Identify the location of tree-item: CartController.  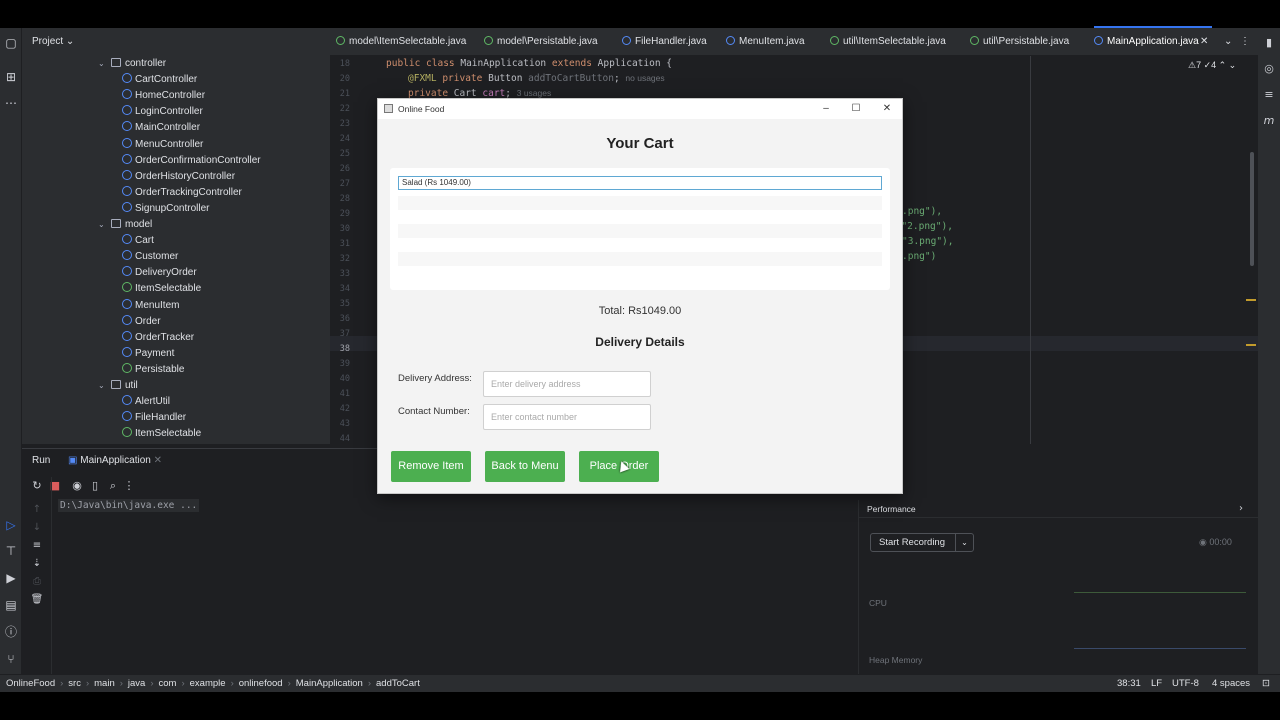
(159, 80).